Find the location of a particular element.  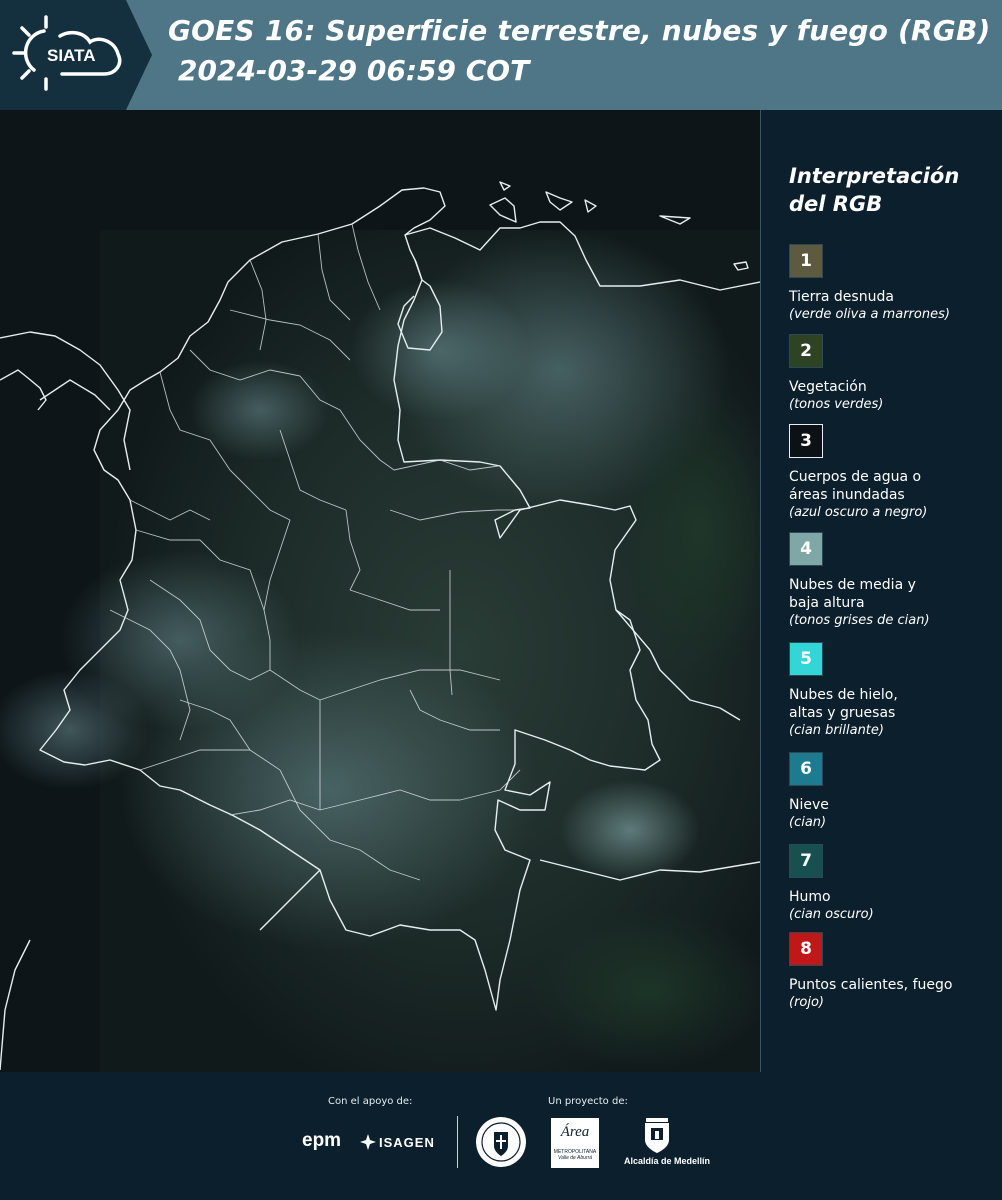

legend-swatch: 4 is located at coordinates (806, 549).